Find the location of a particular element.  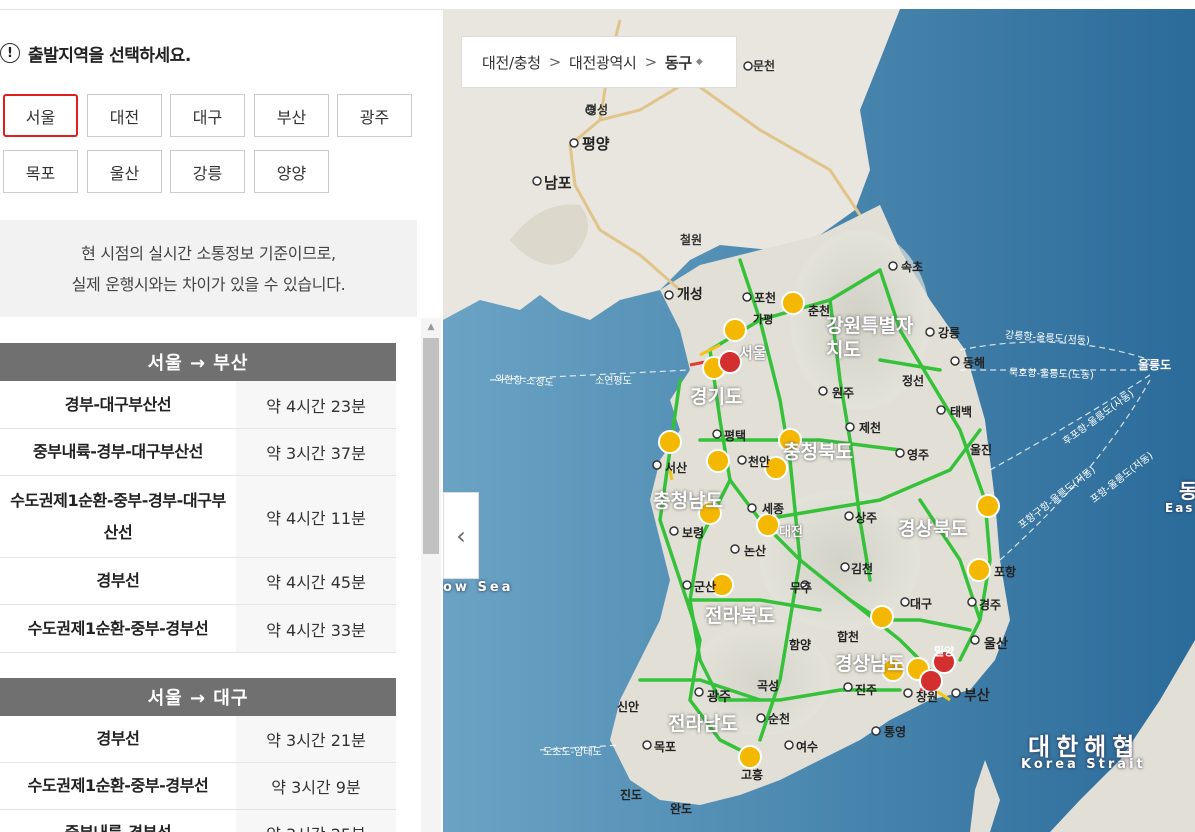

map-city-label: 제천 is located at coordinates (870, 428).